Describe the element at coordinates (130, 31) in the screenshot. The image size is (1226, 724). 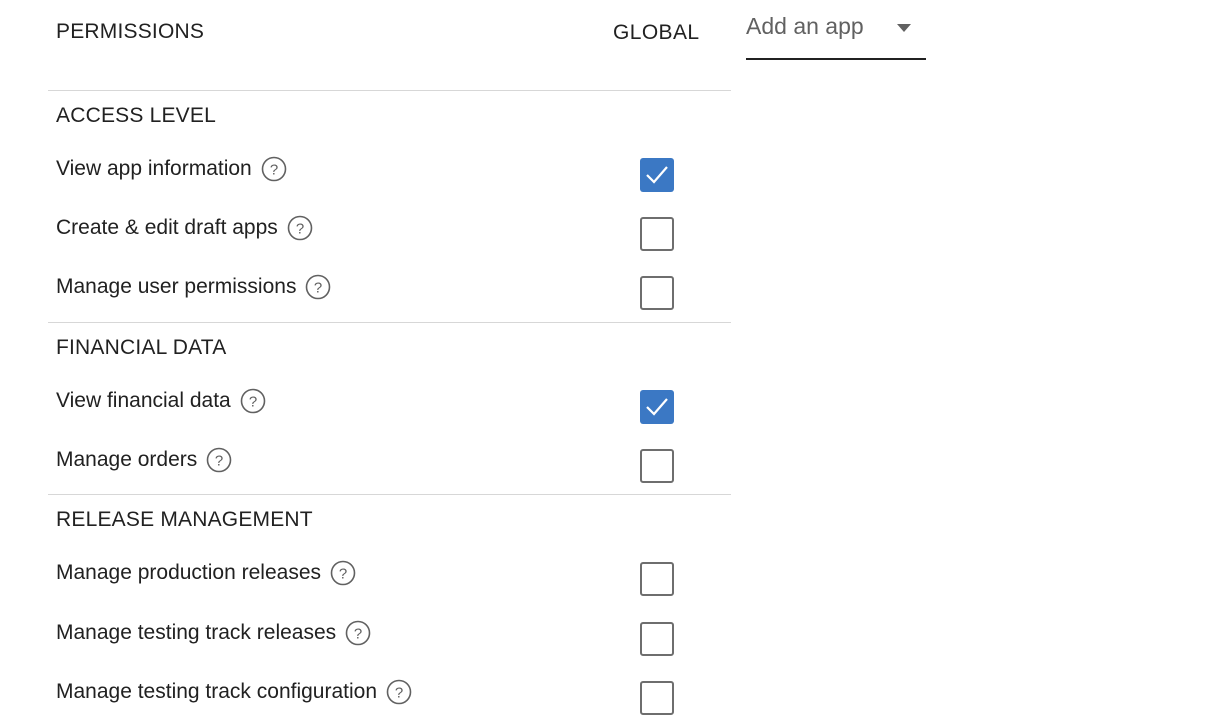
I see `permissions-header: PERMISSIONS` at that location.